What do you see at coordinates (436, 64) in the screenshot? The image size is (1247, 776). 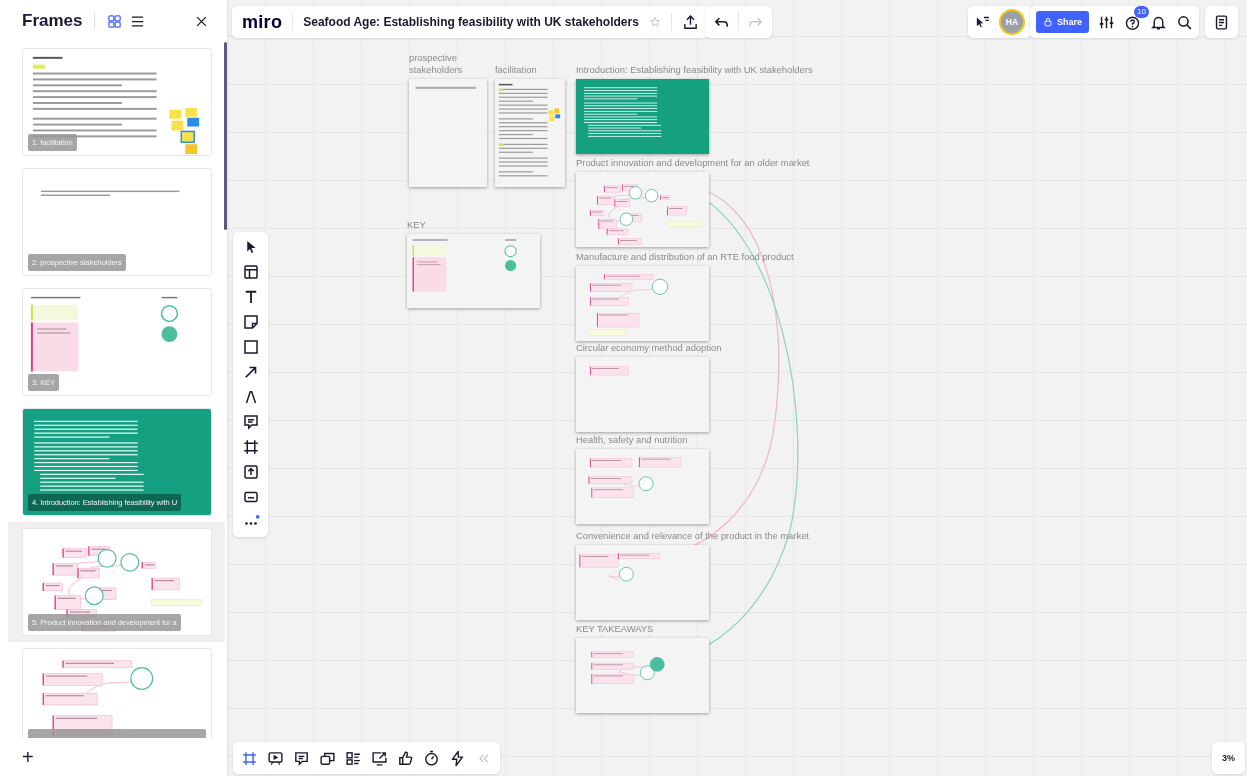 I see `frame-title: prospective stakeholders` at bounding box center [436, 64].